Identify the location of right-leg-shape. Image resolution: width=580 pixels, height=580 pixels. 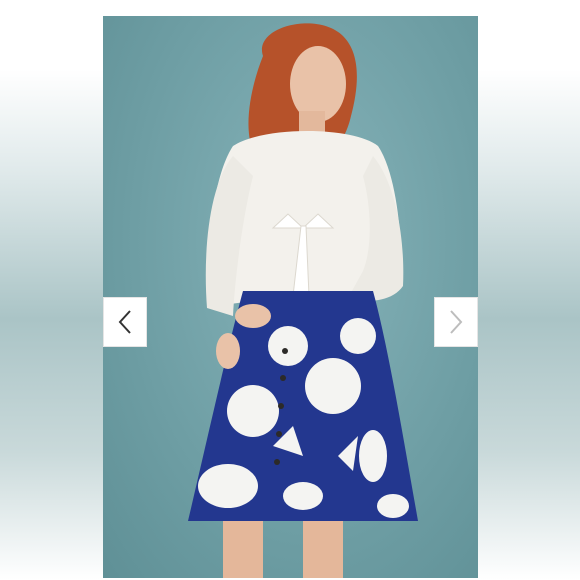
(323, 549).